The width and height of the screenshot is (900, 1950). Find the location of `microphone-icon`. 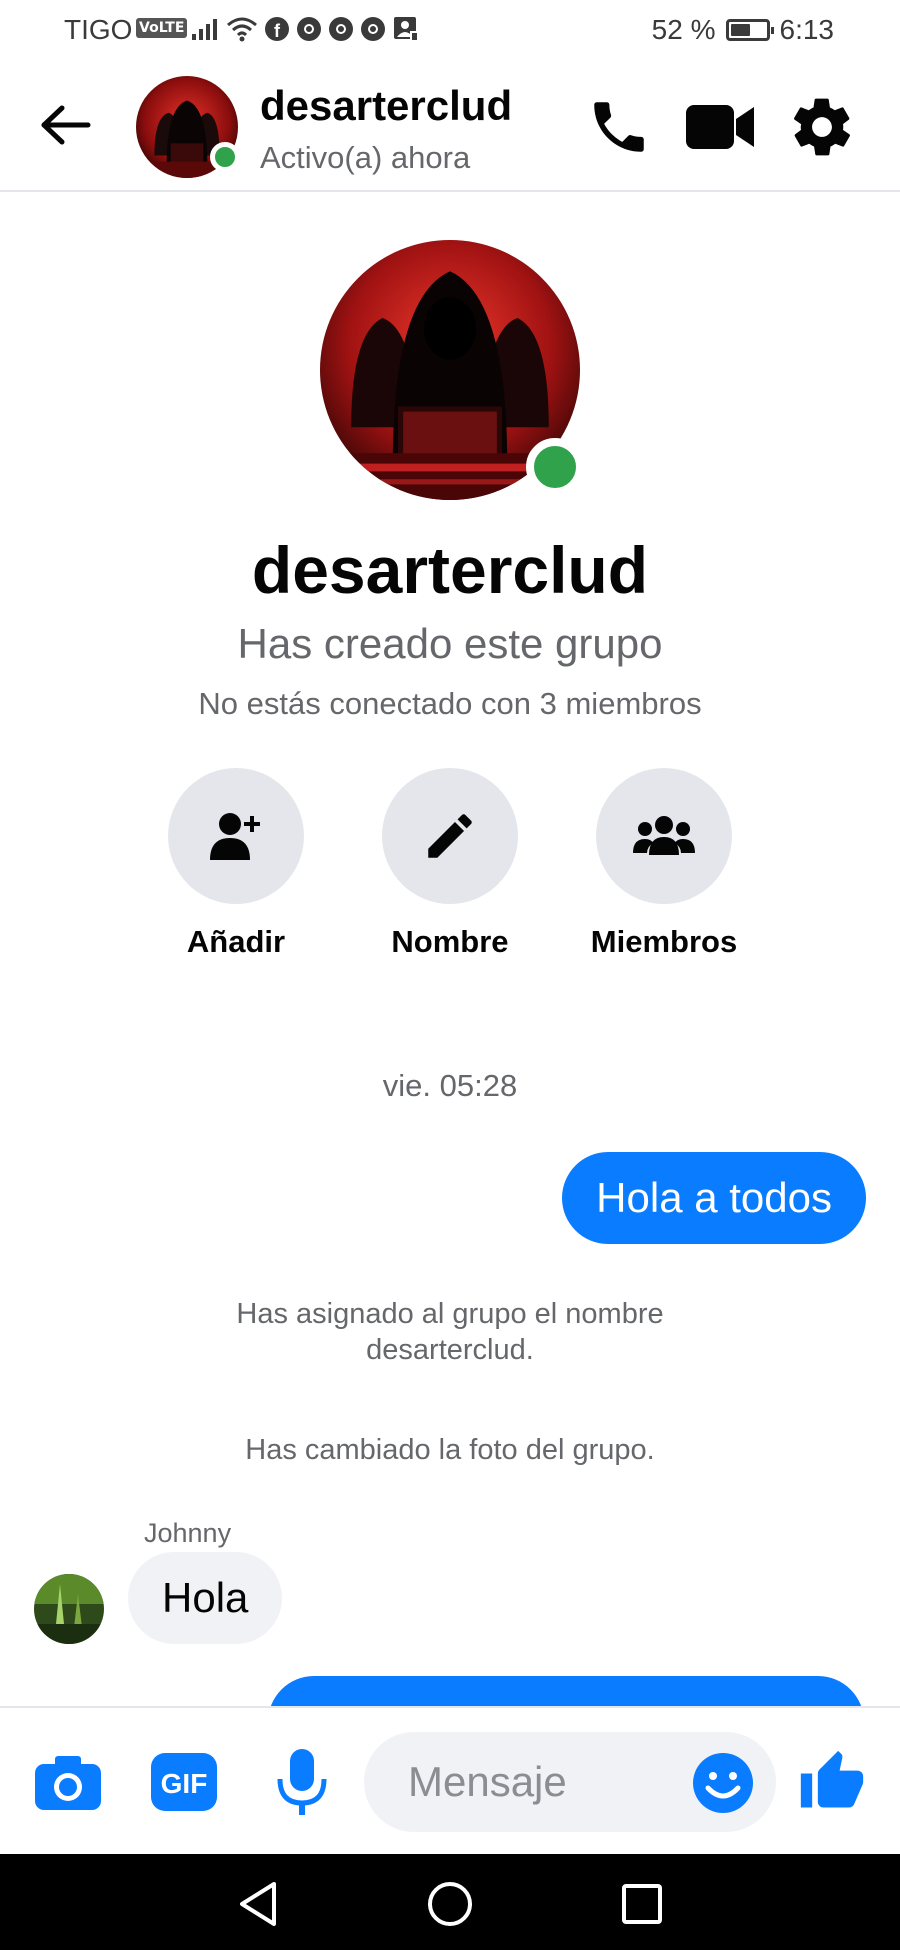

microphone-icon is located at coordinates (302, 1782).